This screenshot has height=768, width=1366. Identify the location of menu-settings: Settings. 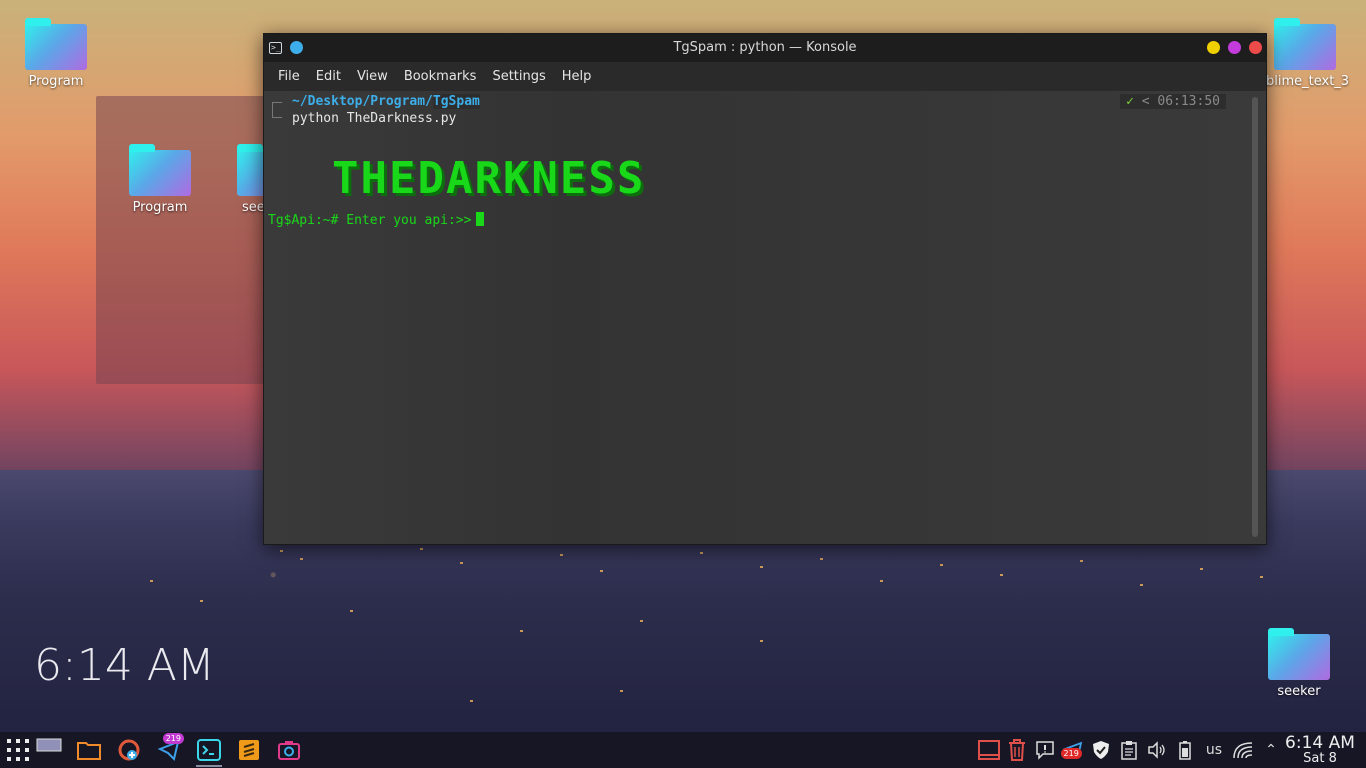
(518, 76).